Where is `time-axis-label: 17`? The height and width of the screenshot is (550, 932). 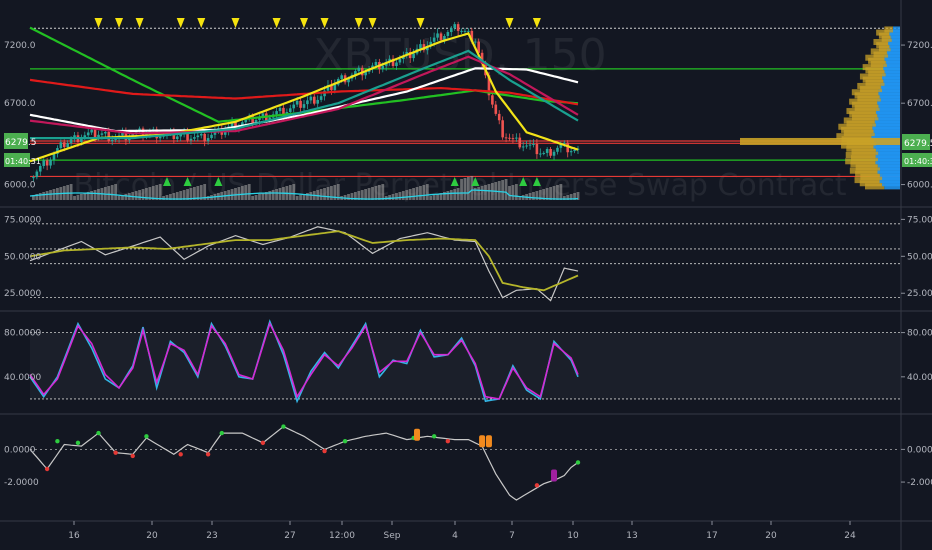 time-axis-label: 17 is located at coordinates (711, 536).